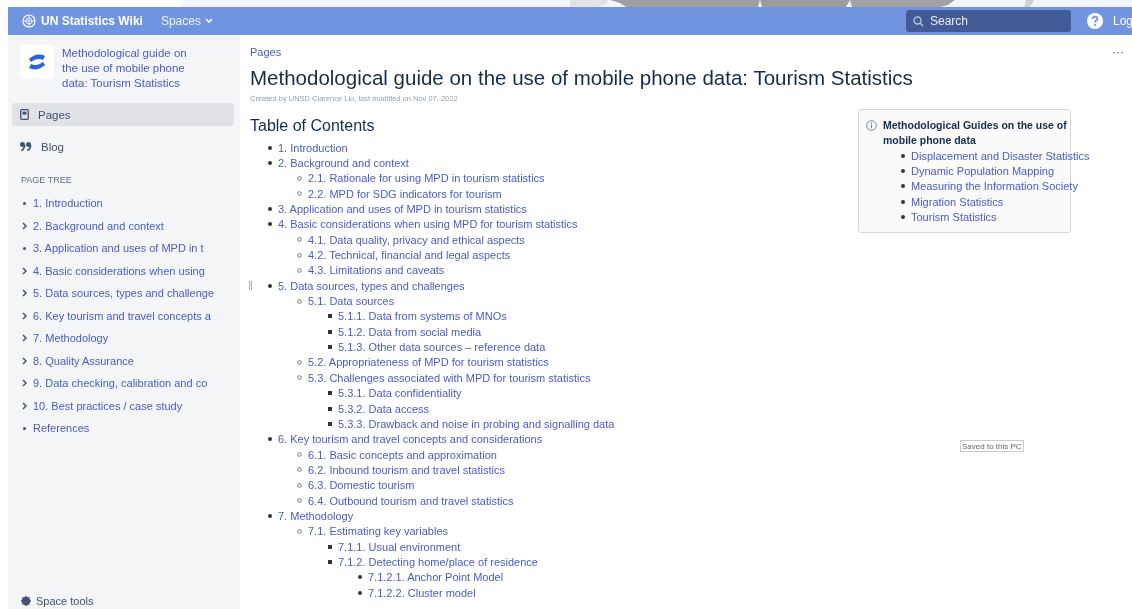 The image size is (1132, 609). I want to click on toc-link: 2.2. MPD for SDG indicators for tourism, so click(405, 193).